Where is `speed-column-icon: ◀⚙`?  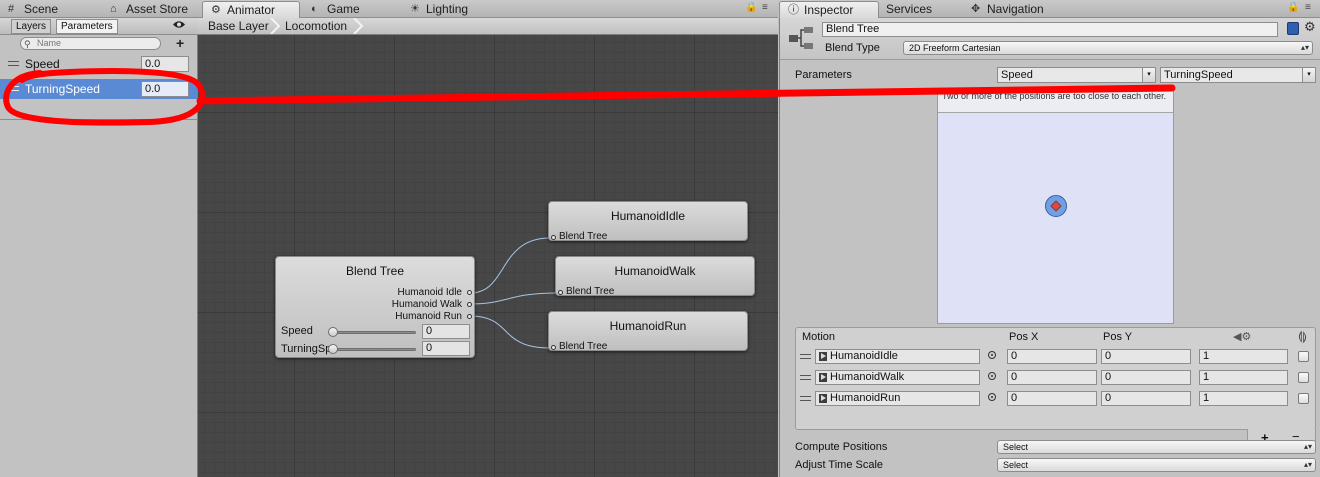 speed-column-icon: ◀⚙ is located at coordinates (1242, 337).